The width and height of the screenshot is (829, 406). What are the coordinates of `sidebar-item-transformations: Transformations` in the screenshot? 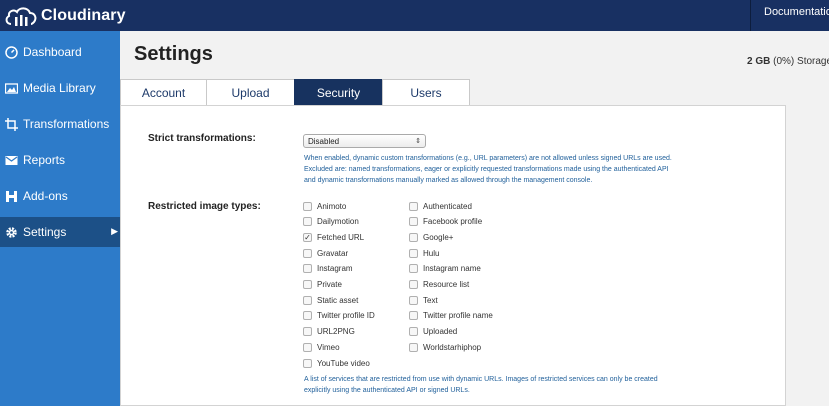 It's located at (60, 124).